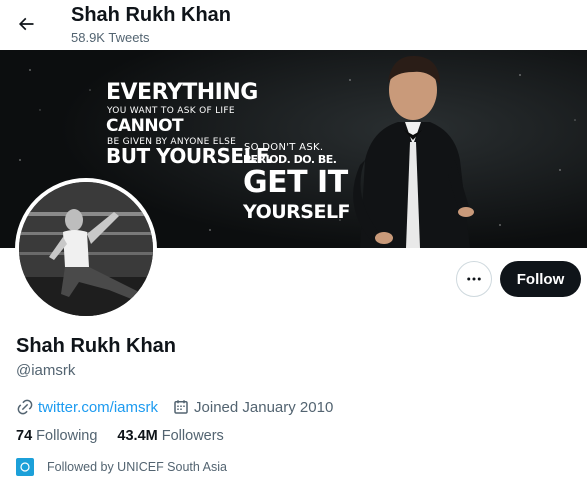  I want to click on more-options-button, so click(474, 279).